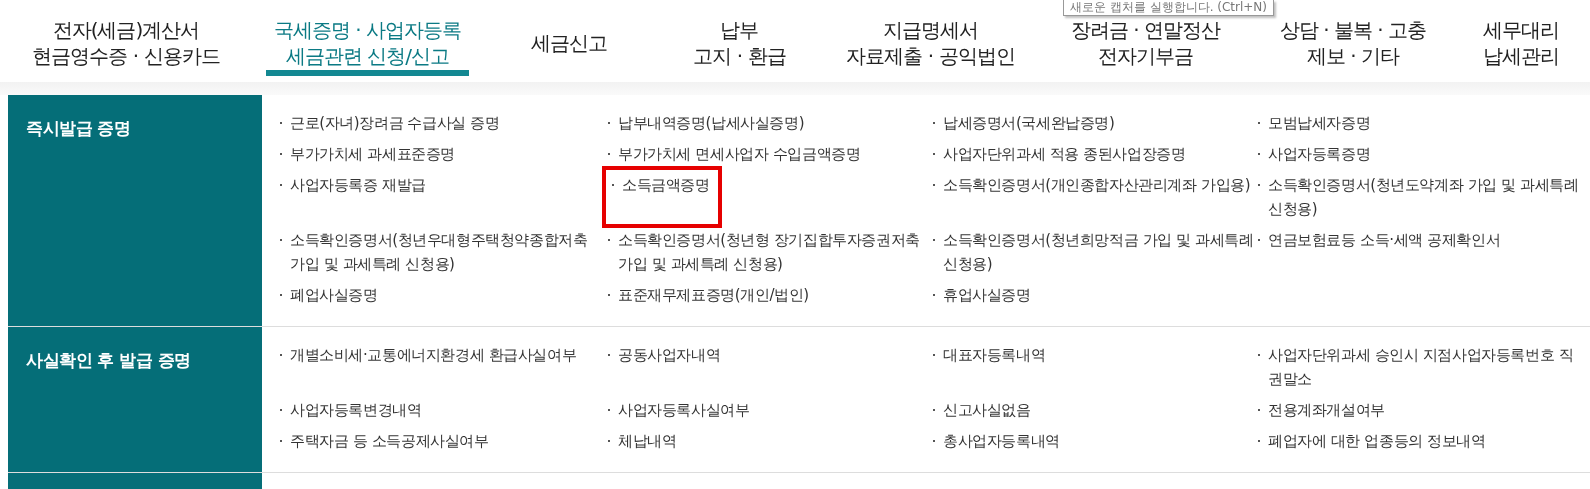 The width and height of the screenshot is (1590, 489). I want to click on tooltip: 새로운 캡처를 실행합니다. (Ctrl+N), so click(1168, 8).